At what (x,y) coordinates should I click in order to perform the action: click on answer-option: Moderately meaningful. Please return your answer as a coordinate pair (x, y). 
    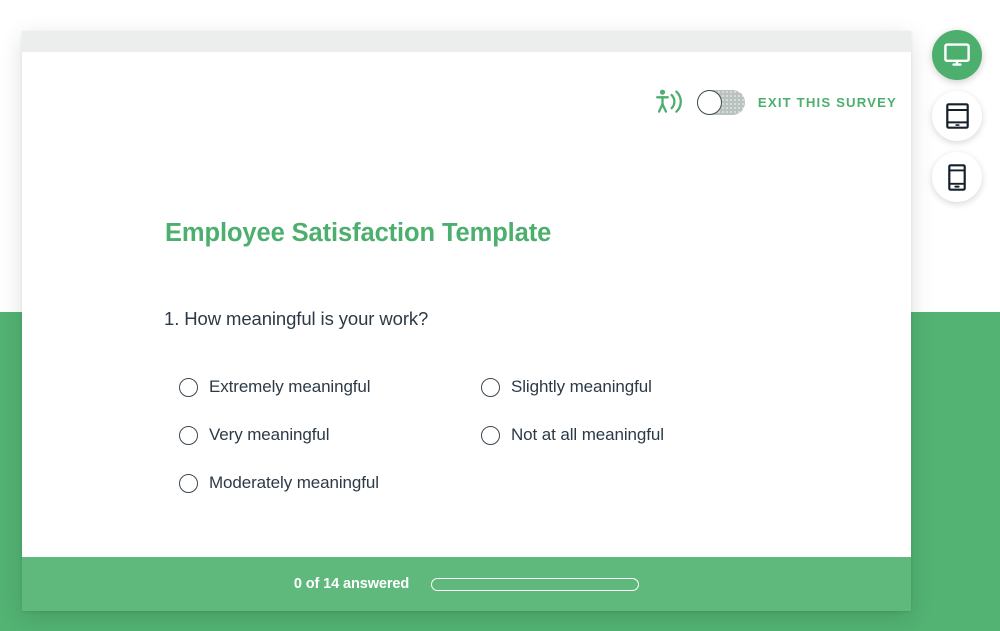
    Looking at the image, I should click on (279, 483).